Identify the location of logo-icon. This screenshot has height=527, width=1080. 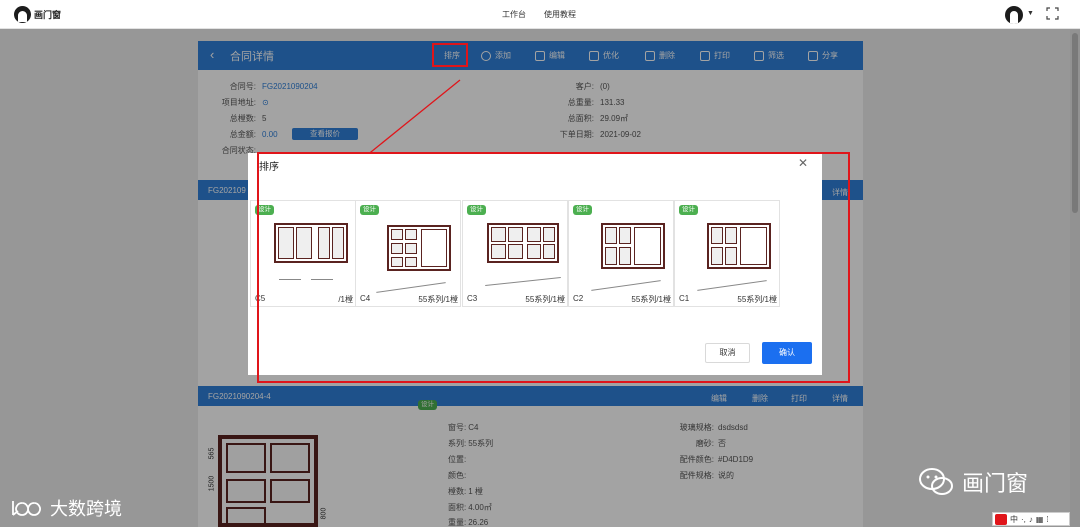
(22, 14).